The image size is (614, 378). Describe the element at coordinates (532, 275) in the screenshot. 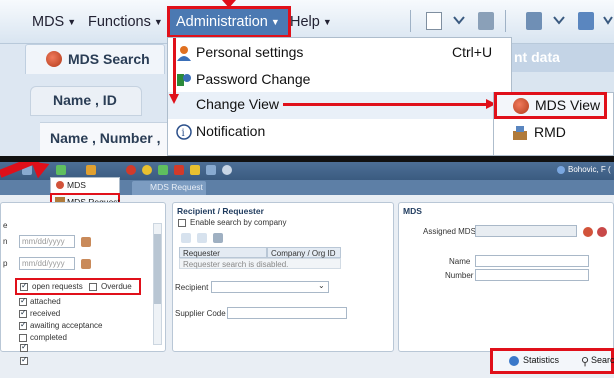

I see `number-field` at that location.